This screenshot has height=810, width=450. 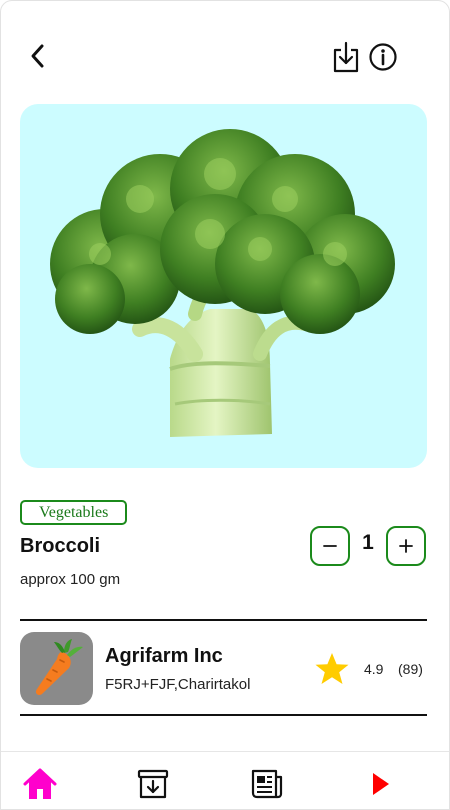 I want to click on bottom-nav, so click(x=225, y=780).